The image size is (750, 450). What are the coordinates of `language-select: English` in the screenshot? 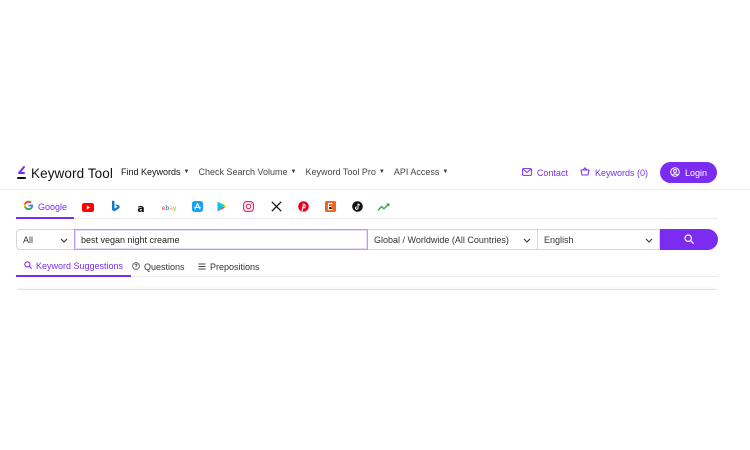 It's located at (599, 239).